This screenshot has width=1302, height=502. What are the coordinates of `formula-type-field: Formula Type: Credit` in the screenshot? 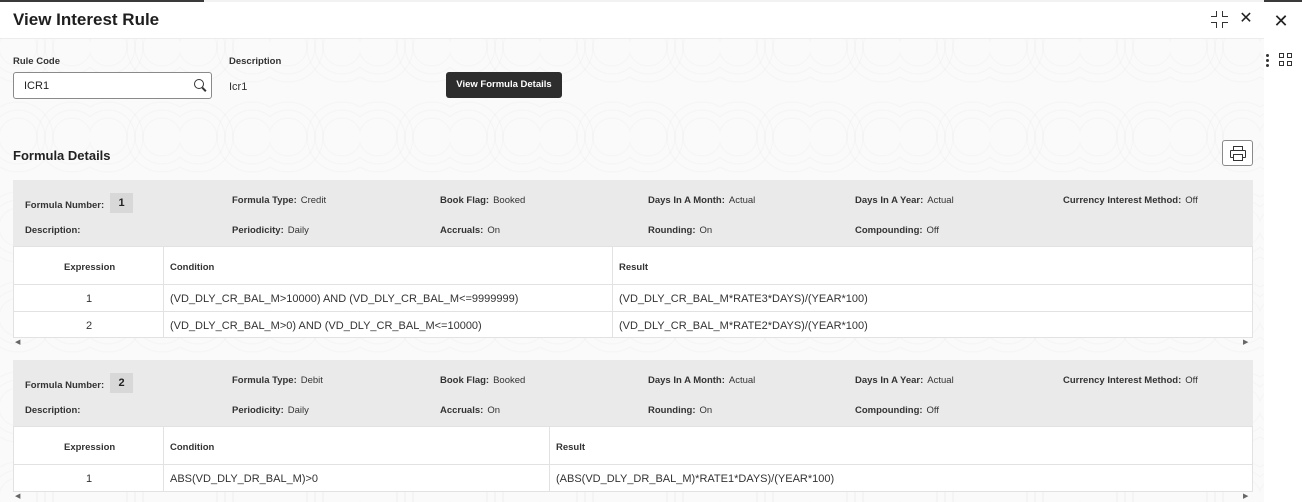 It's located at (279, 200).